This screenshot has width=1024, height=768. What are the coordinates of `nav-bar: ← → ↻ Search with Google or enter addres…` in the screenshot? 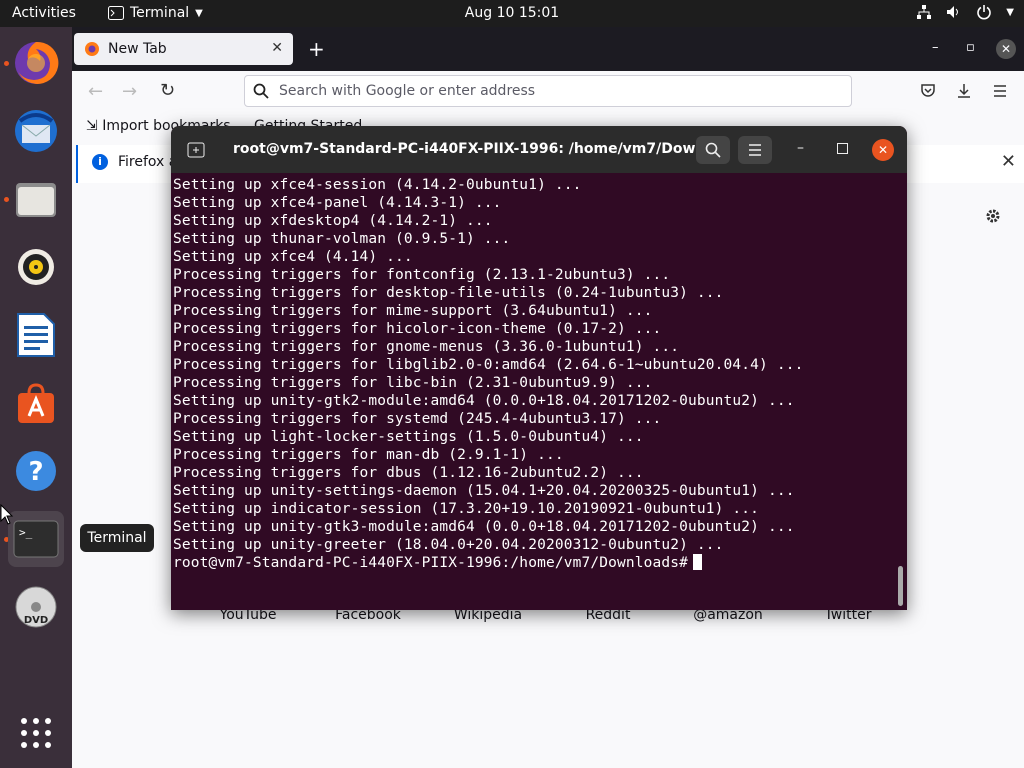 It's located at (548, 92).